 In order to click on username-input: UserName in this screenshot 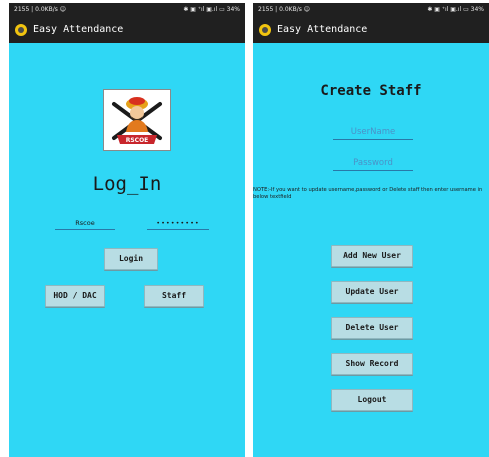, I will do `click(373, 132)`.